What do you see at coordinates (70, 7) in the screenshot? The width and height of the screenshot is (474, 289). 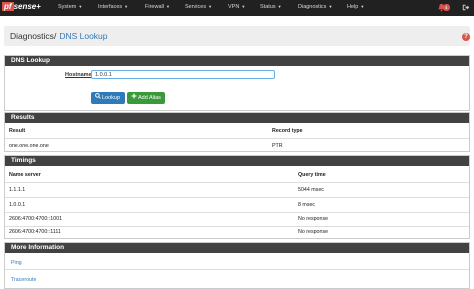 I see `nav-system: System ▼` at bounding box center [70, 7].